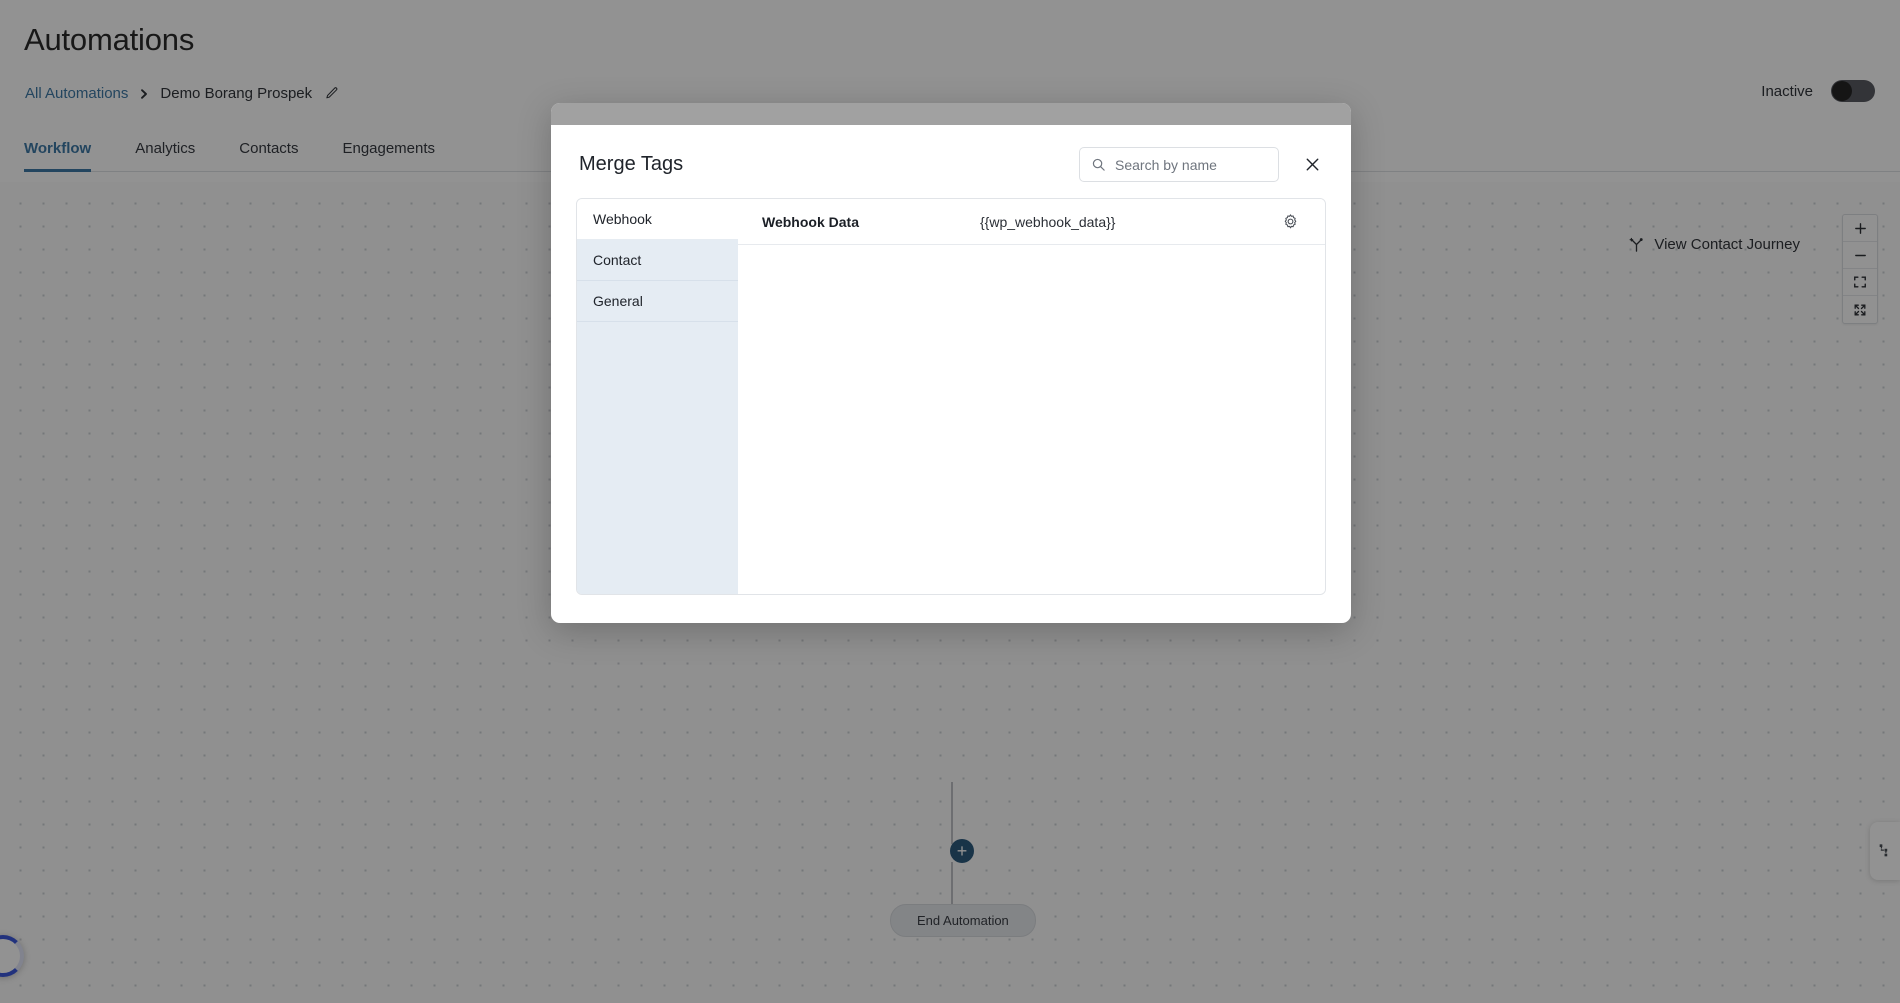  I want to click on modal-header-actions, so click(1201, 164).